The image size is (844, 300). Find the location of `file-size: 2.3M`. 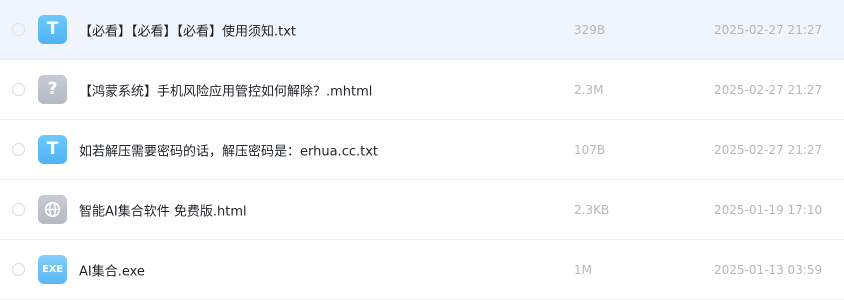

file-size: 2.3M is located at coordinates (589, 89).